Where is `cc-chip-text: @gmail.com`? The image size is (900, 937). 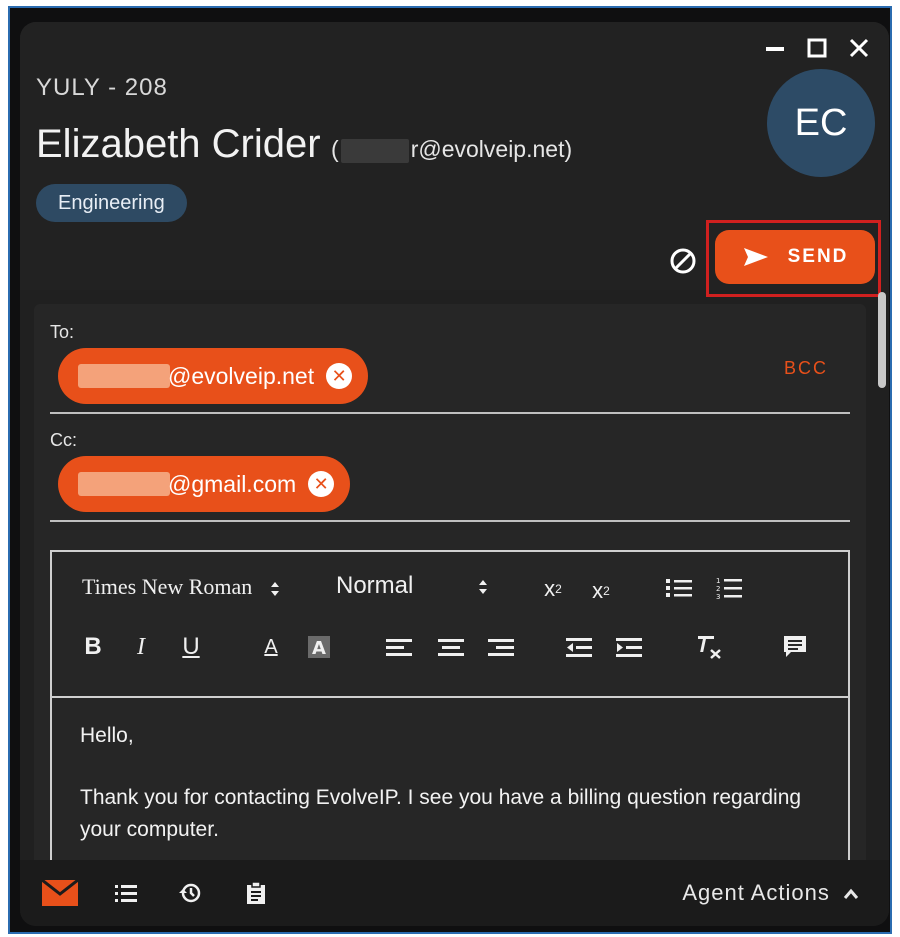 cc-chip-text: @gmail.com is located at coordinates (232, 483).